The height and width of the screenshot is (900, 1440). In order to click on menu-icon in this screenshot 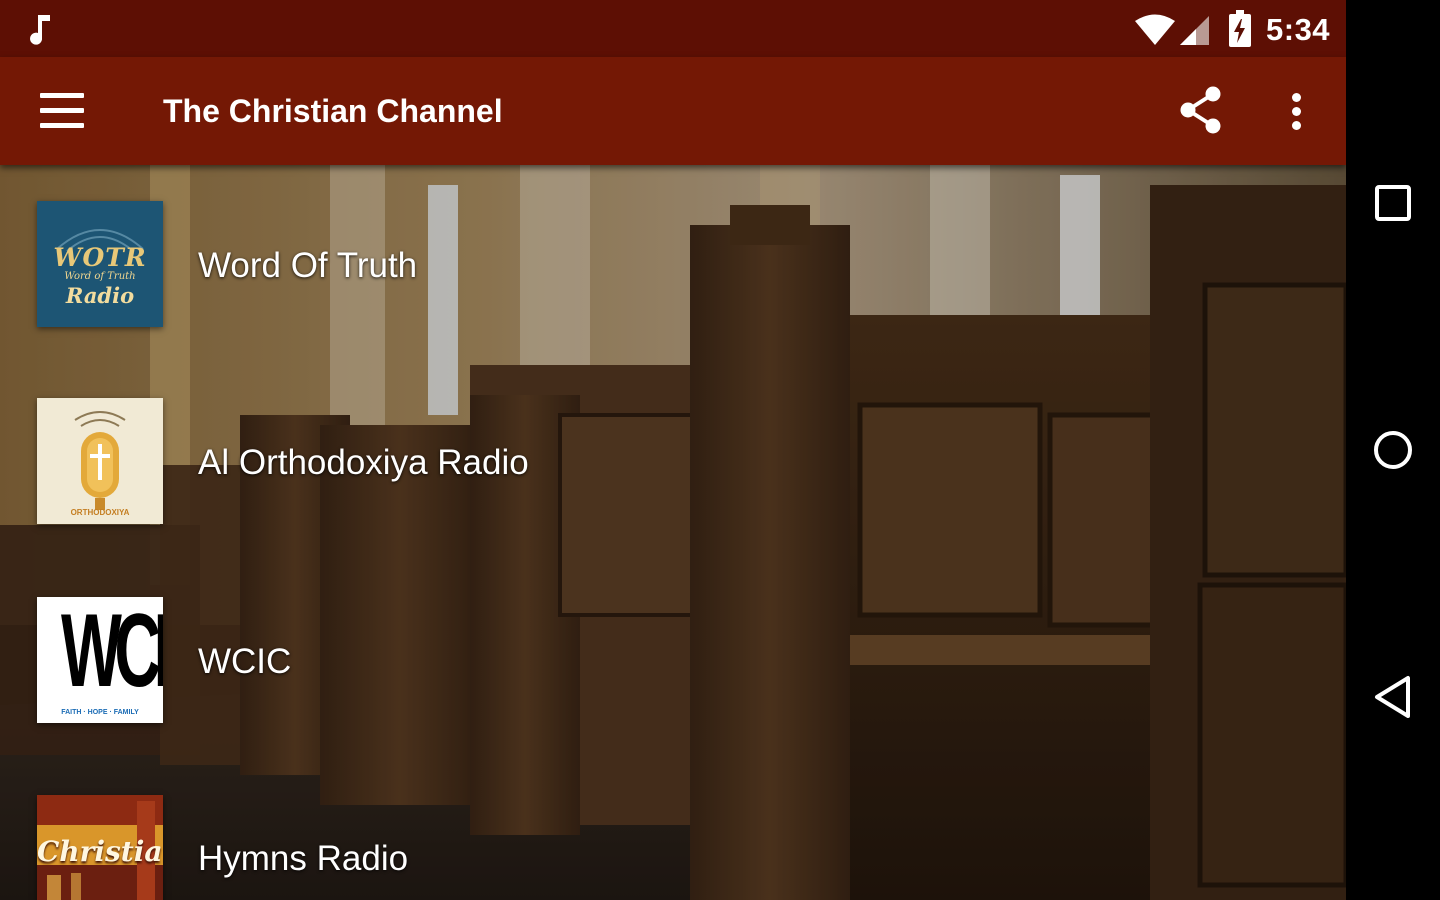, I will do `click(63, 111)`.